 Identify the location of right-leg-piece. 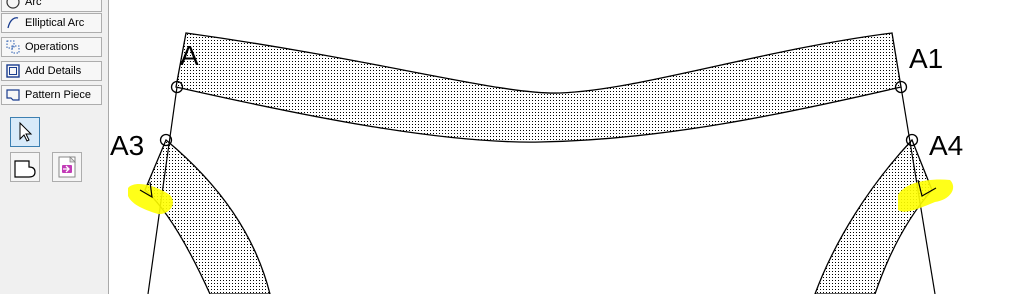
(873, 216).